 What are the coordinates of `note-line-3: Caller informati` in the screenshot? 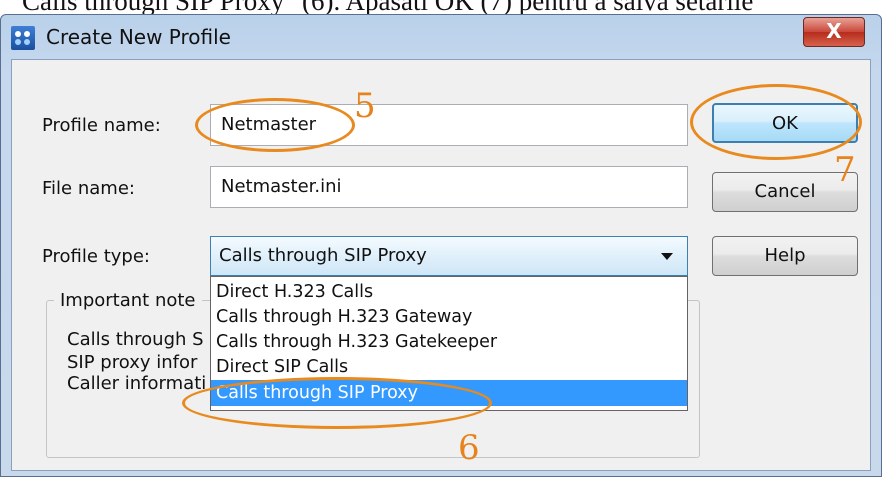 It's located at (137, 383).